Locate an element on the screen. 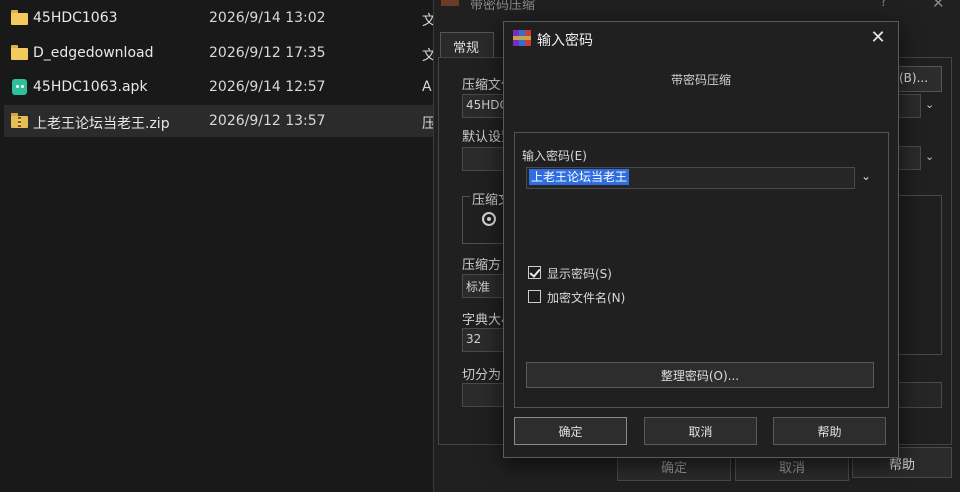 The image size is (960, 492). file-name: 45HDC1063 is located at coordinates (75, 18).